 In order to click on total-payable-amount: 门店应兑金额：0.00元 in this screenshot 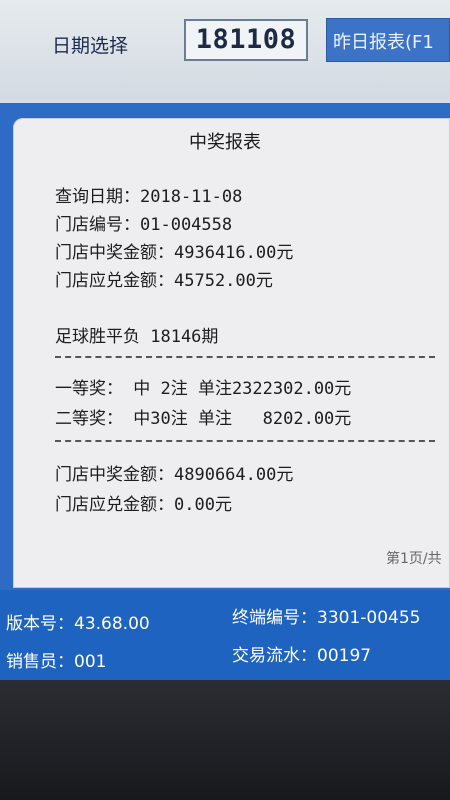, I will do `click(143, 505)`.